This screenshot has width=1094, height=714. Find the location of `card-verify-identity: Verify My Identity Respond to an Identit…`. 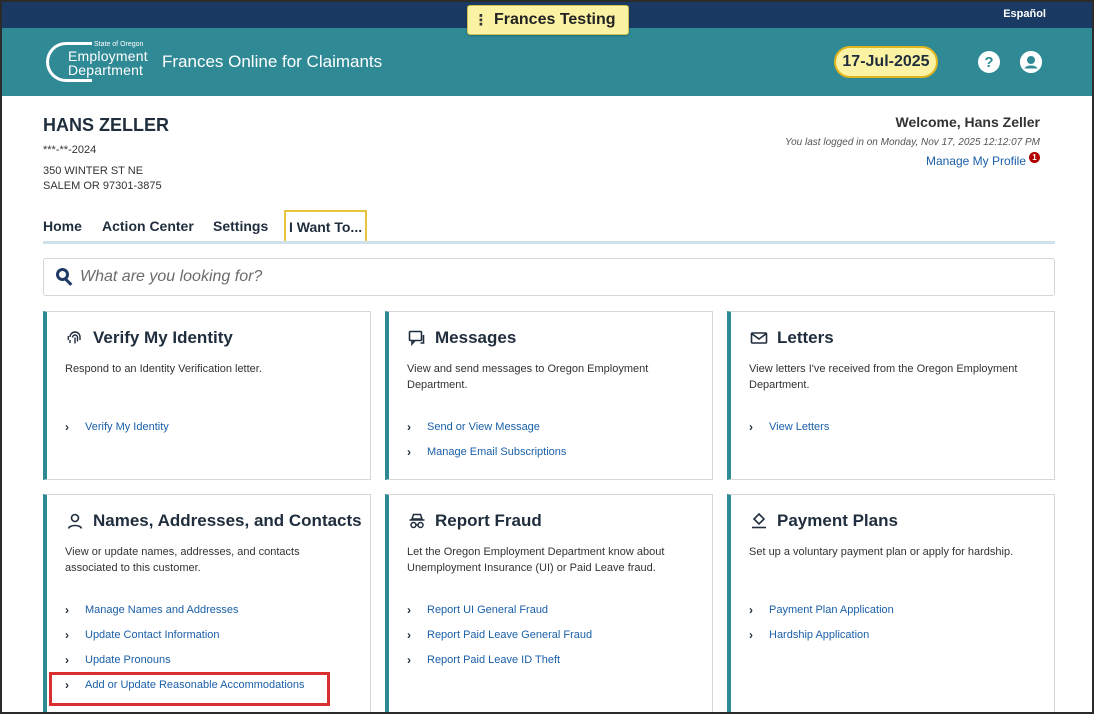

card-verify-identity: Verify My Identity Respond to an Identit… is located at coordinates (207, 395).